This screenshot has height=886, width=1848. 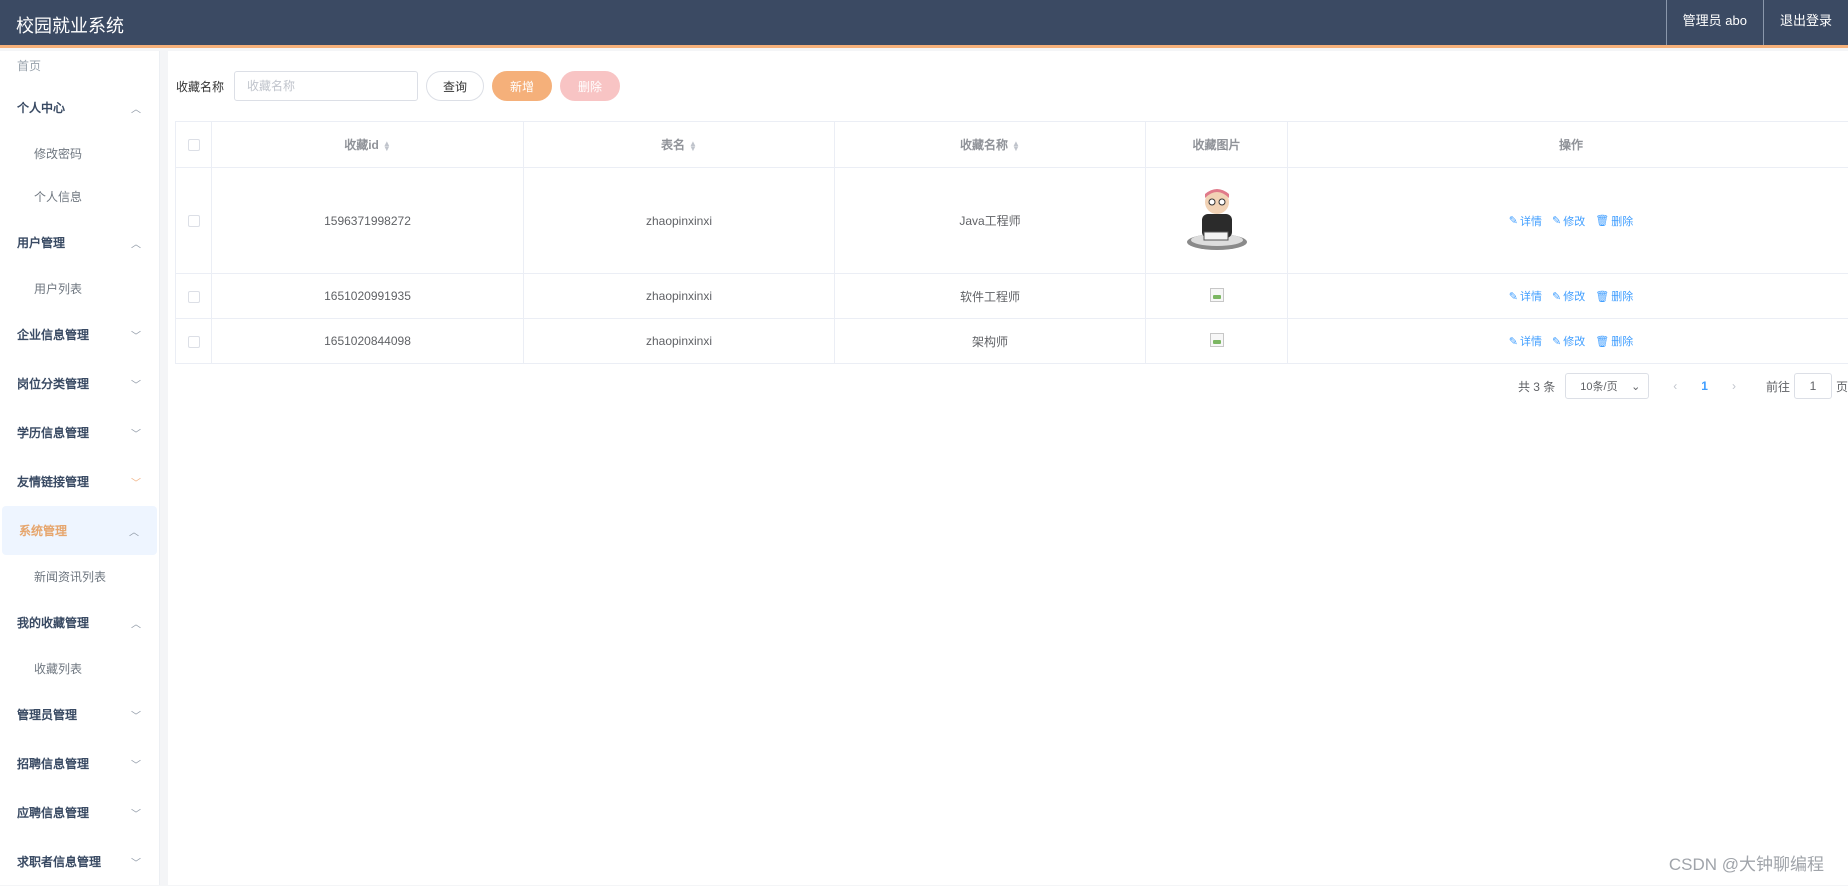 What do you see at coordinates (200, 86) in the screenshot?
I see `search-label: 收藏名称` at bounding box center [200, 86].